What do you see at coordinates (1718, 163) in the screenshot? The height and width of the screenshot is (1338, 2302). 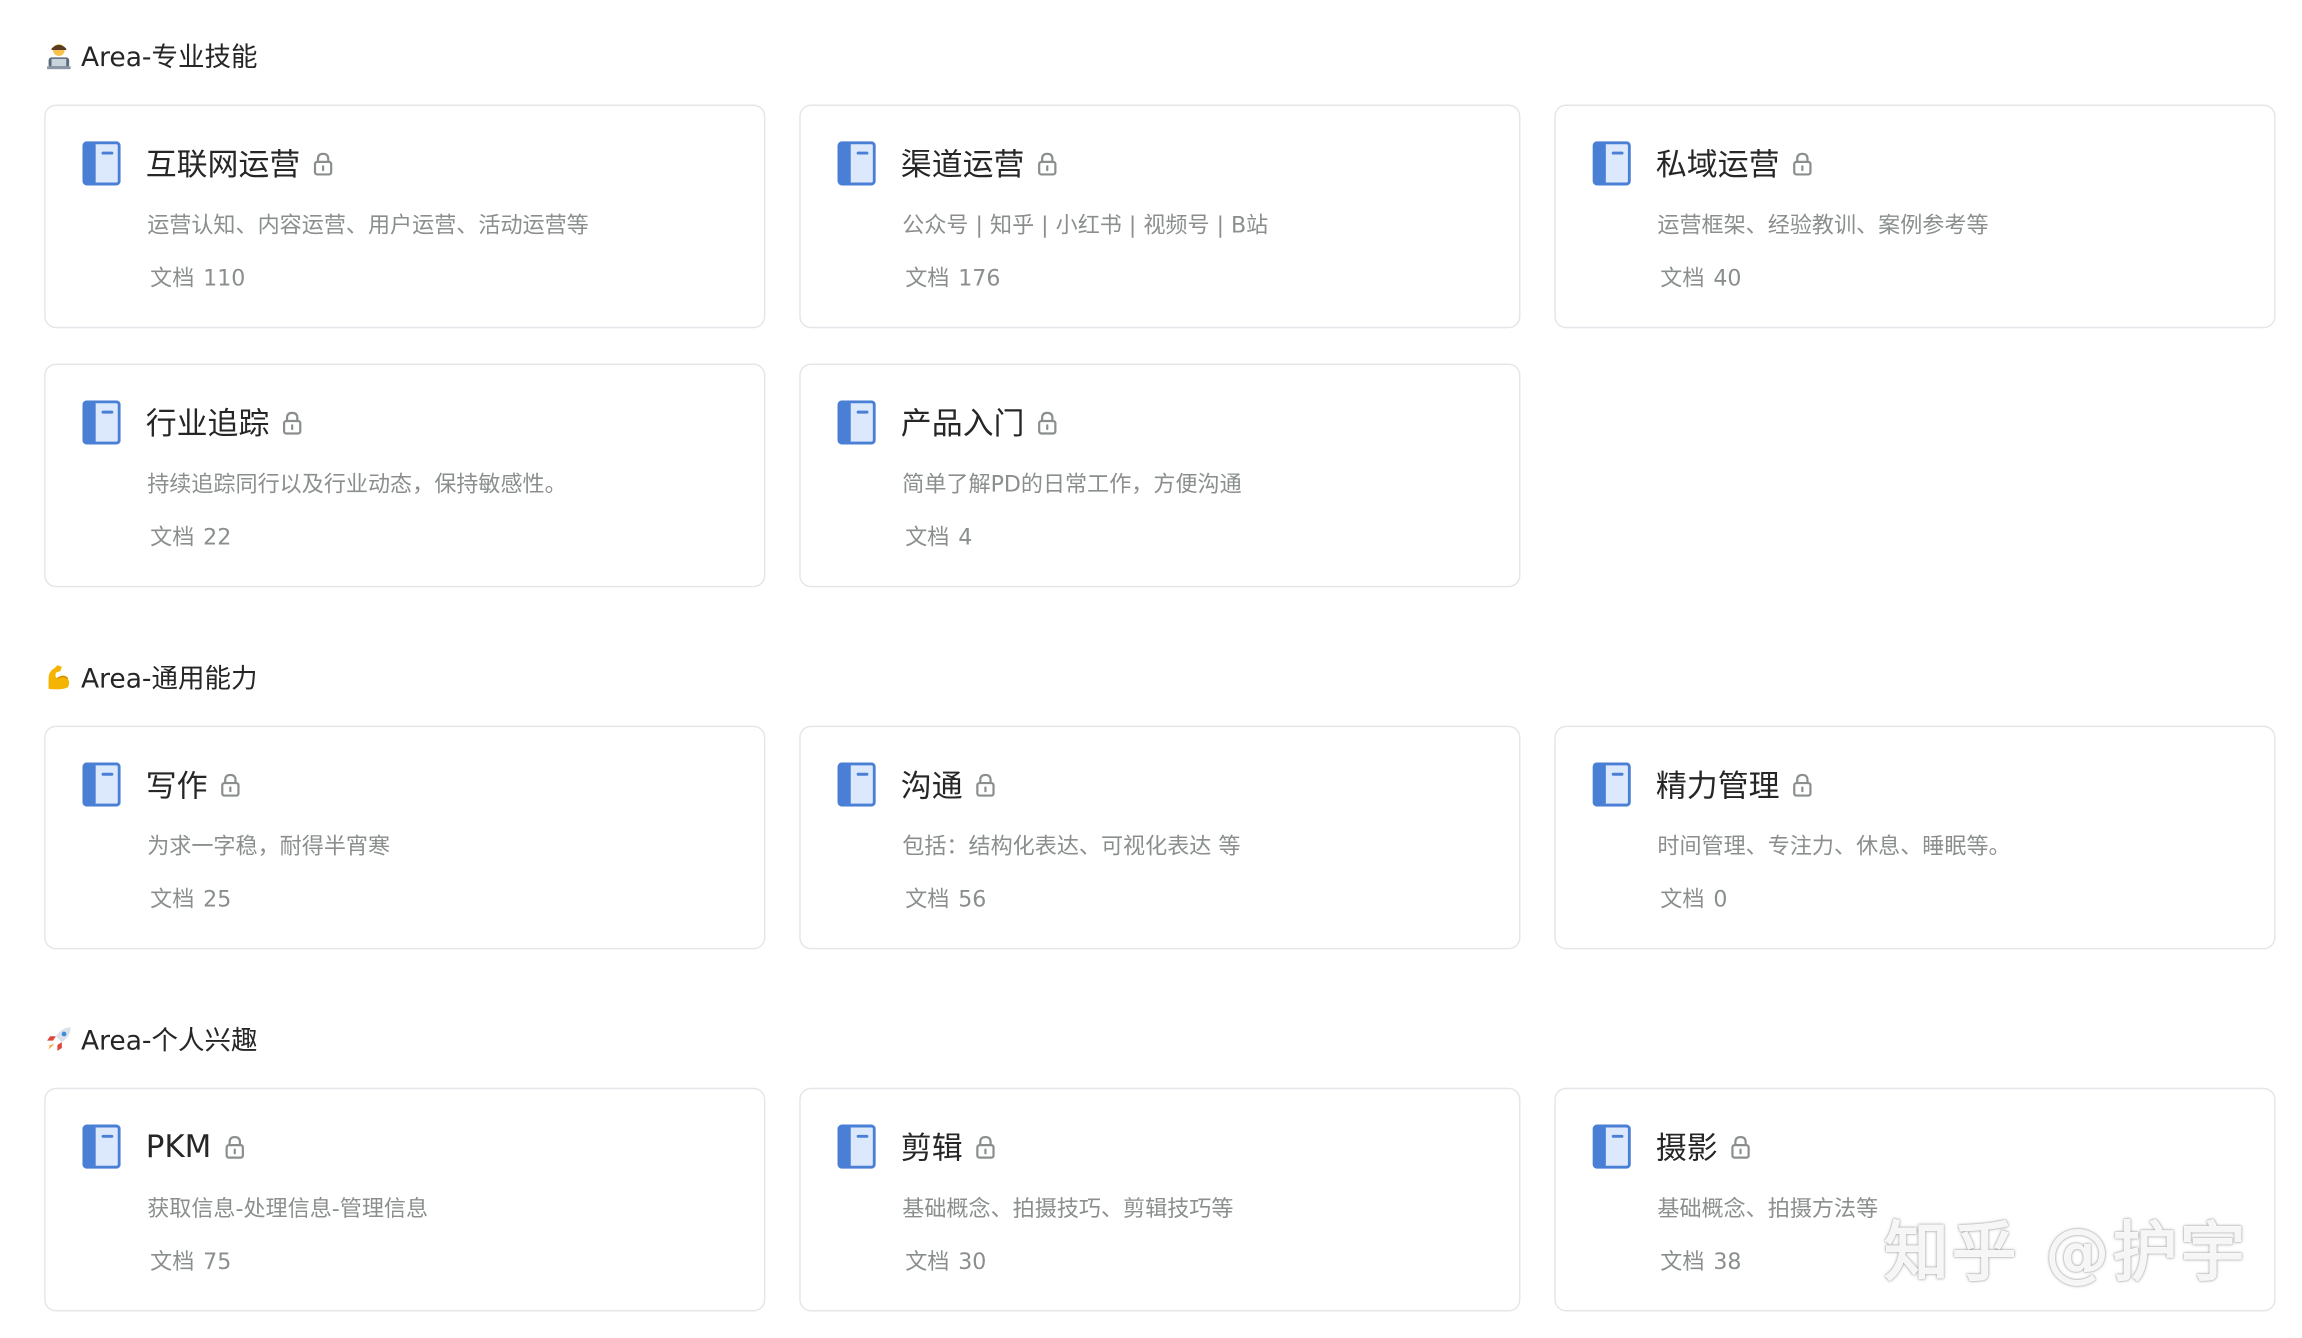 I see `card-title: 私域运营` at bounding box center [1718, 163].